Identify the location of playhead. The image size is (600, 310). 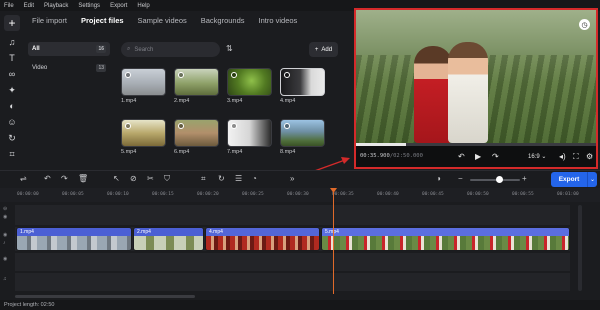
(333, 241).